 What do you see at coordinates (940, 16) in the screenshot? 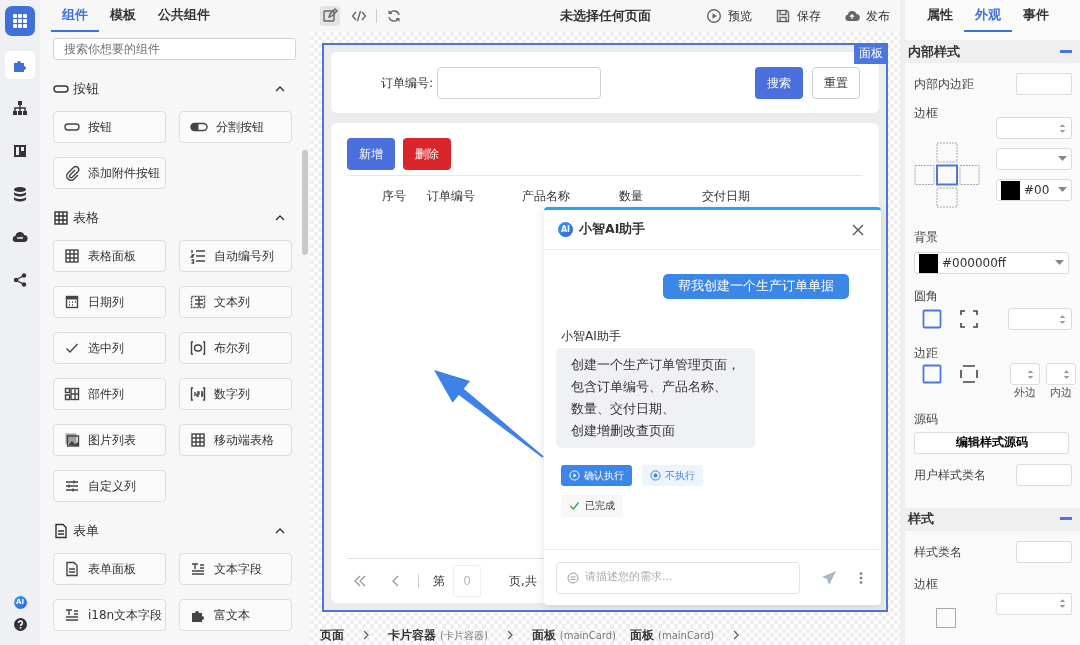
I see `properties-tab: 属性` at bounding box center [940, 16].